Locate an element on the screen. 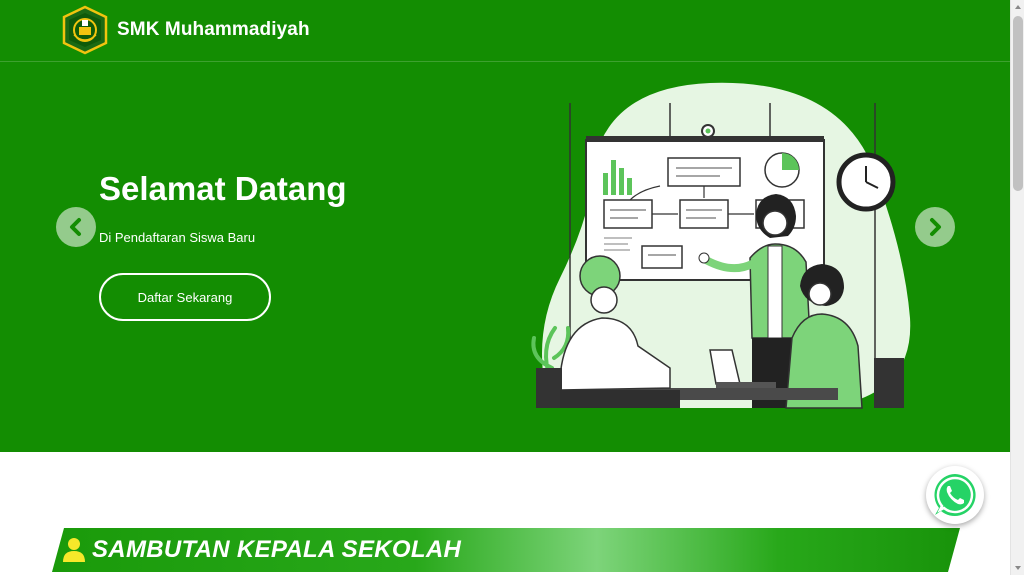  school-emblem-icon is located at coordinates (85, 30).